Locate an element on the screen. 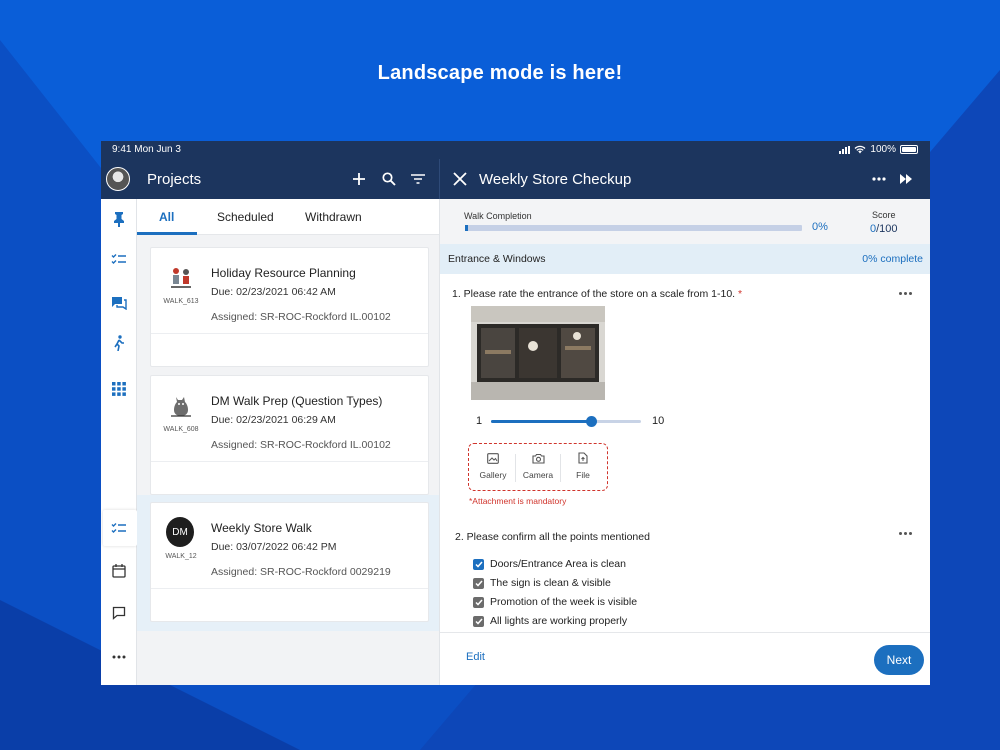 This screenshot has width=1000, height=750. camera-button: Camera is located at coordinates (538, 465).